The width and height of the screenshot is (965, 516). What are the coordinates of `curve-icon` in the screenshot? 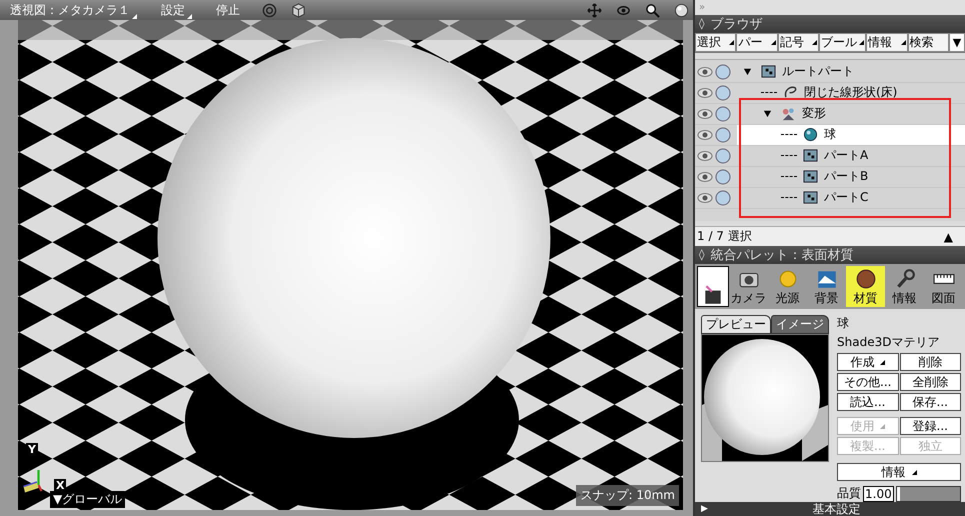 It's located at (790, 92).